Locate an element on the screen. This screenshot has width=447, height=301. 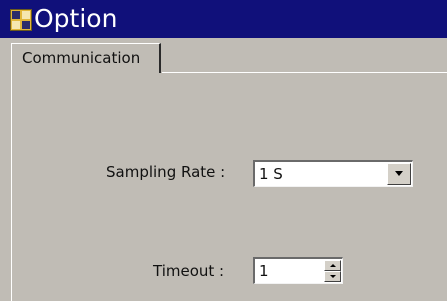
spin-down-icon is located at coordinates (333, 276).